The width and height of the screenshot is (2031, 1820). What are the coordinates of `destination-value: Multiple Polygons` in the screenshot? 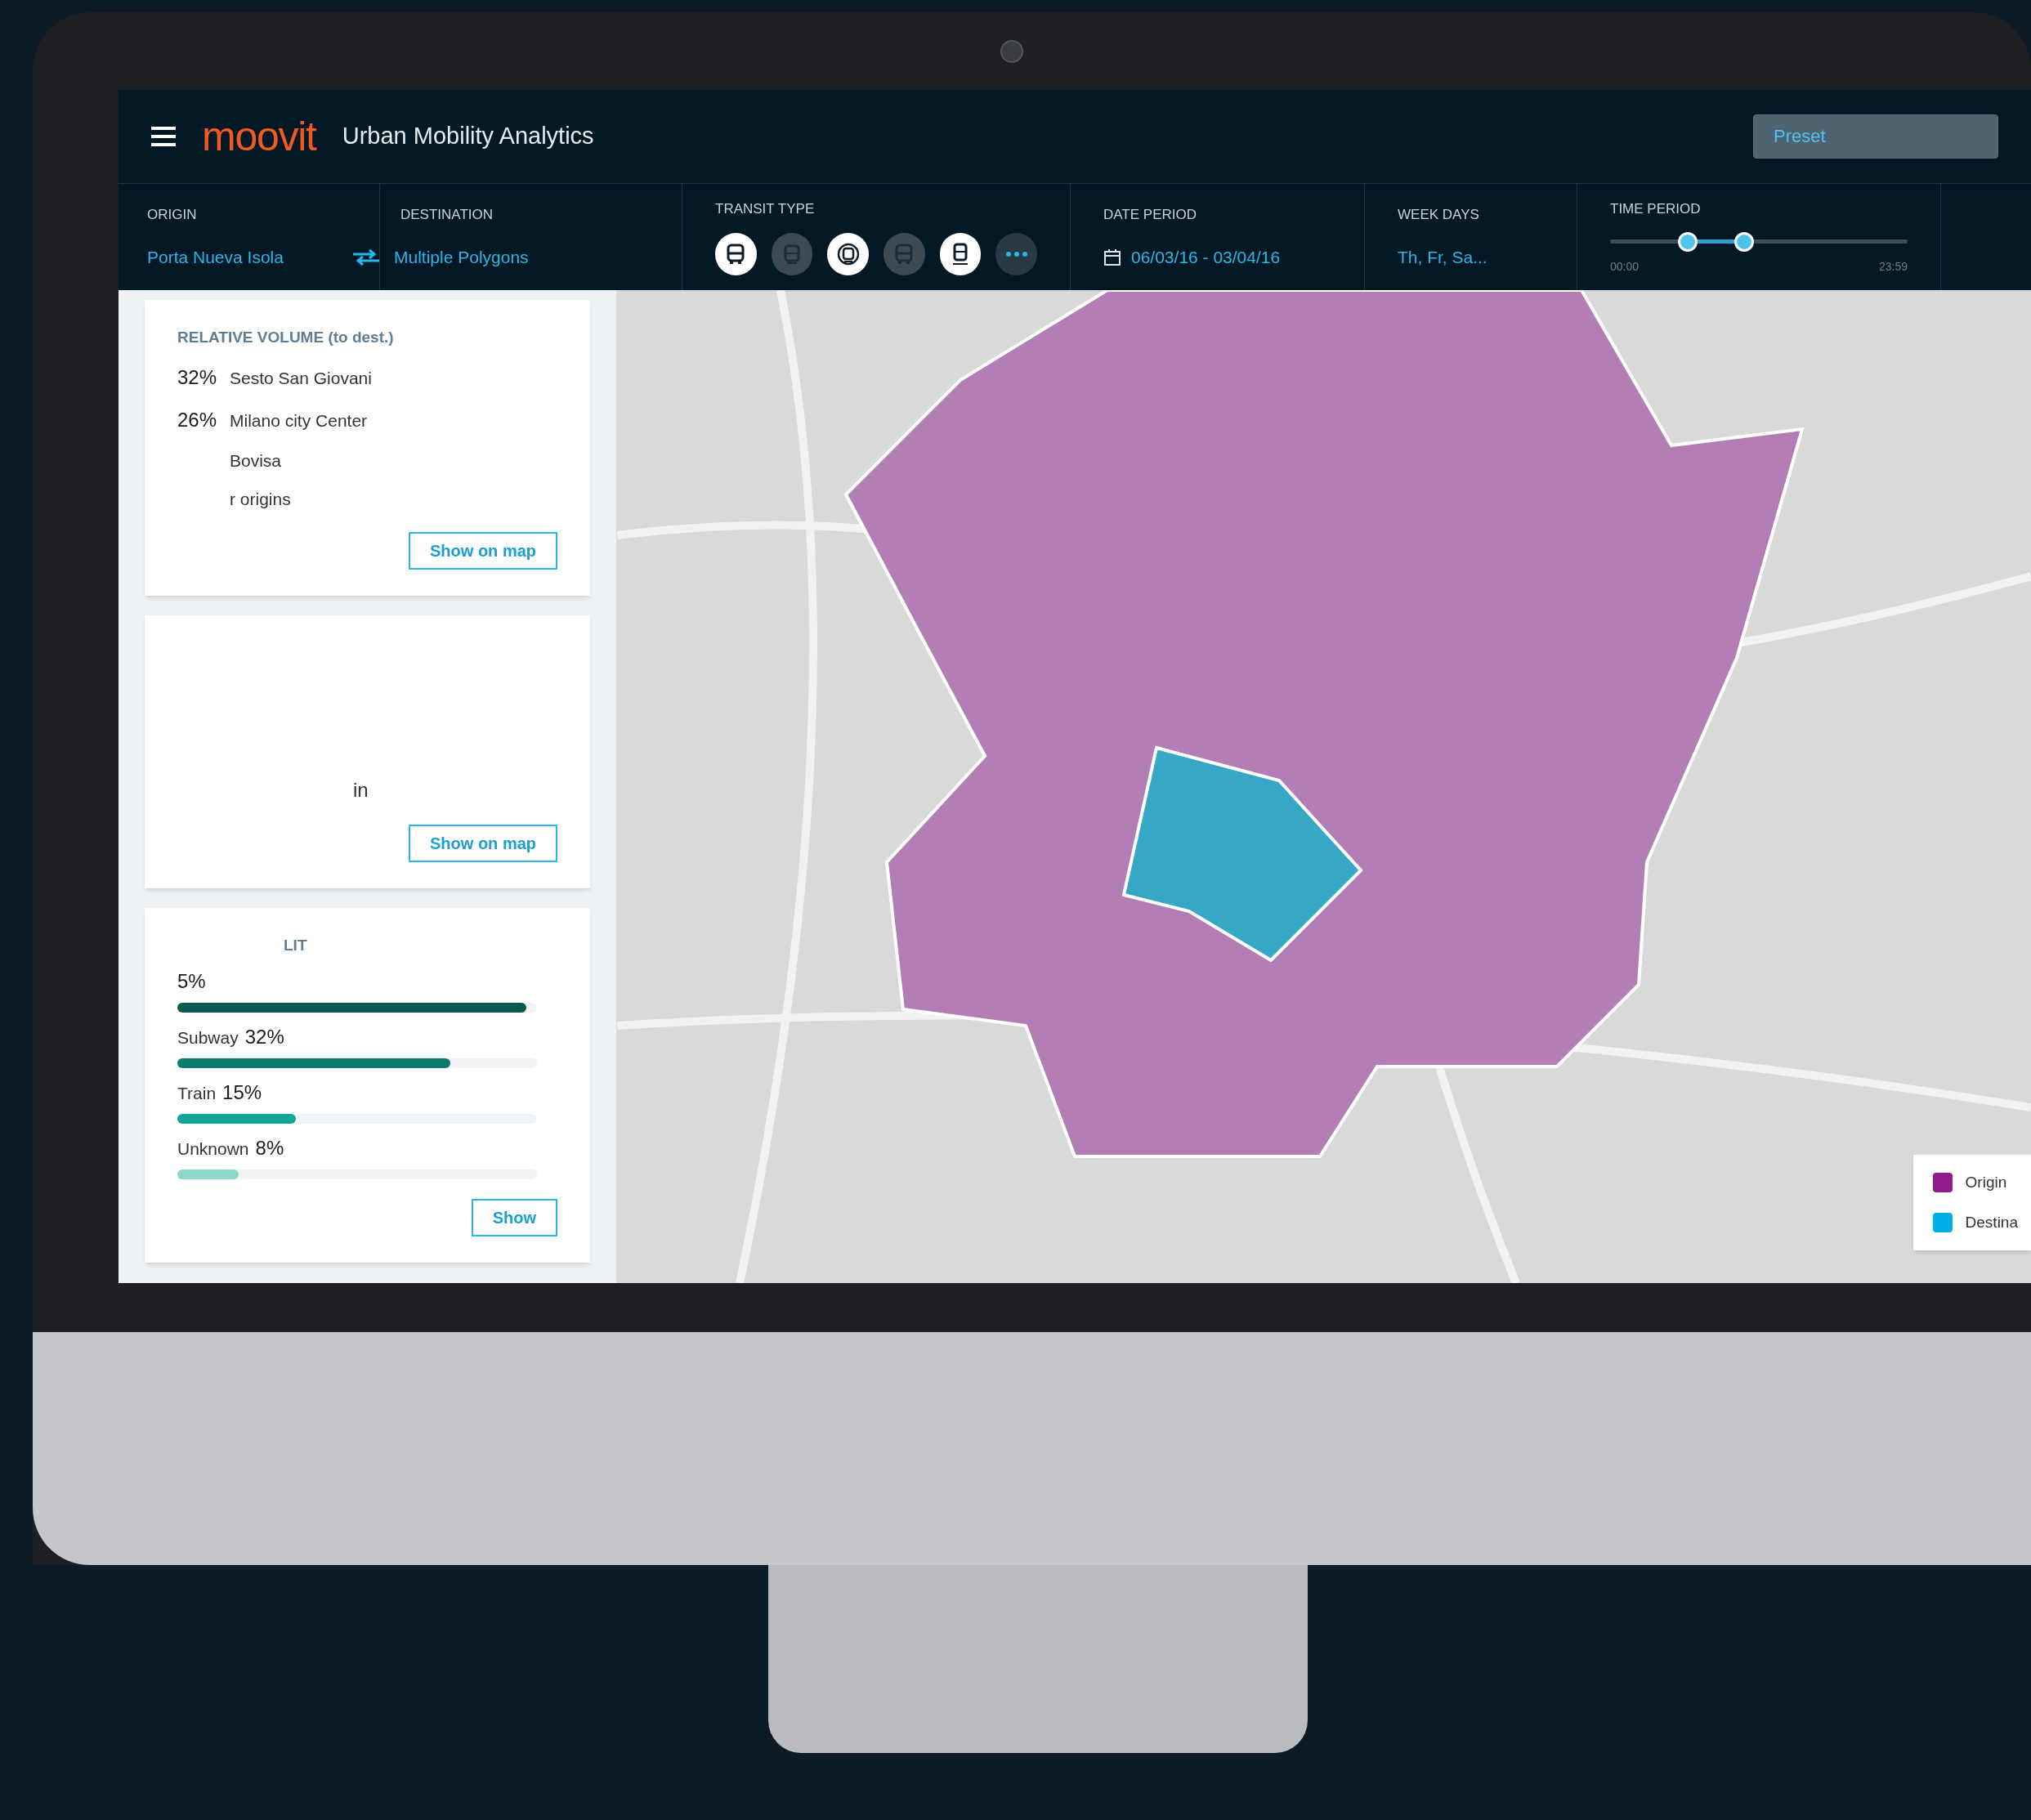 It's located at (461, 257).